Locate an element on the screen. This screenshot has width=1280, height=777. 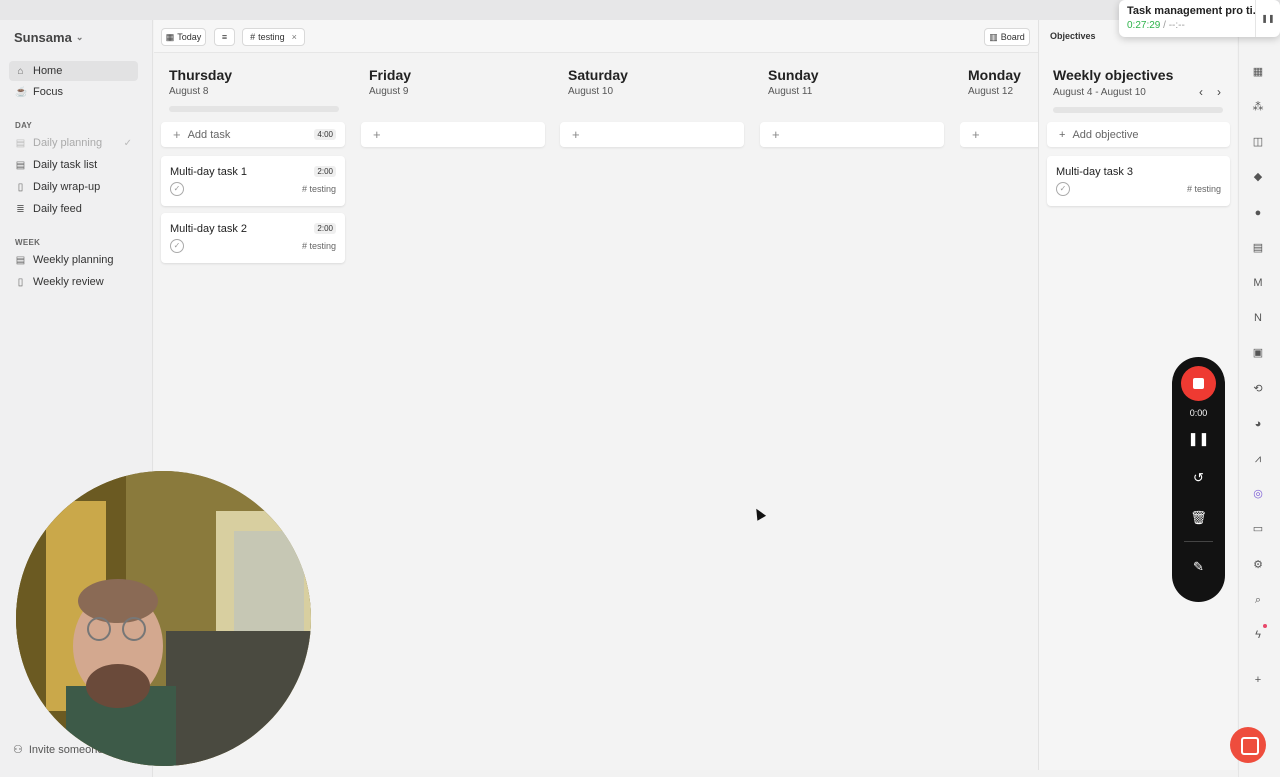
sheets-icon: ▤ is located at coordinates (1258, 248).